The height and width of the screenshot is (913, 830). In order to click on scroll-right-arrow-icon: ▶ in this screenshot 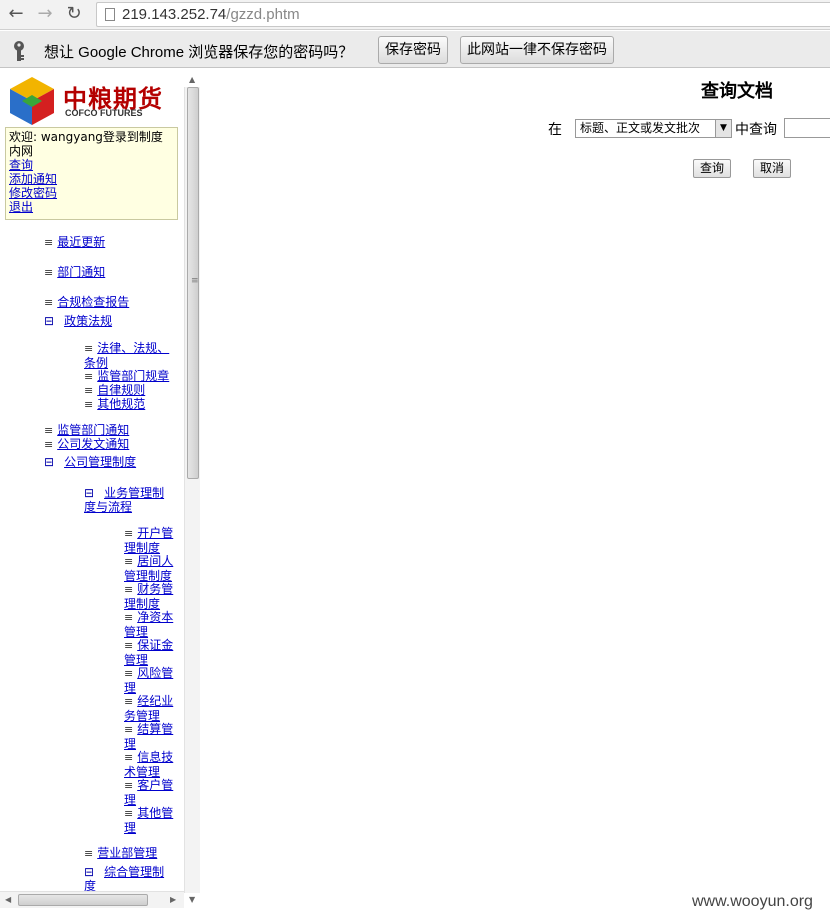, I will do `click(173, 899)`.